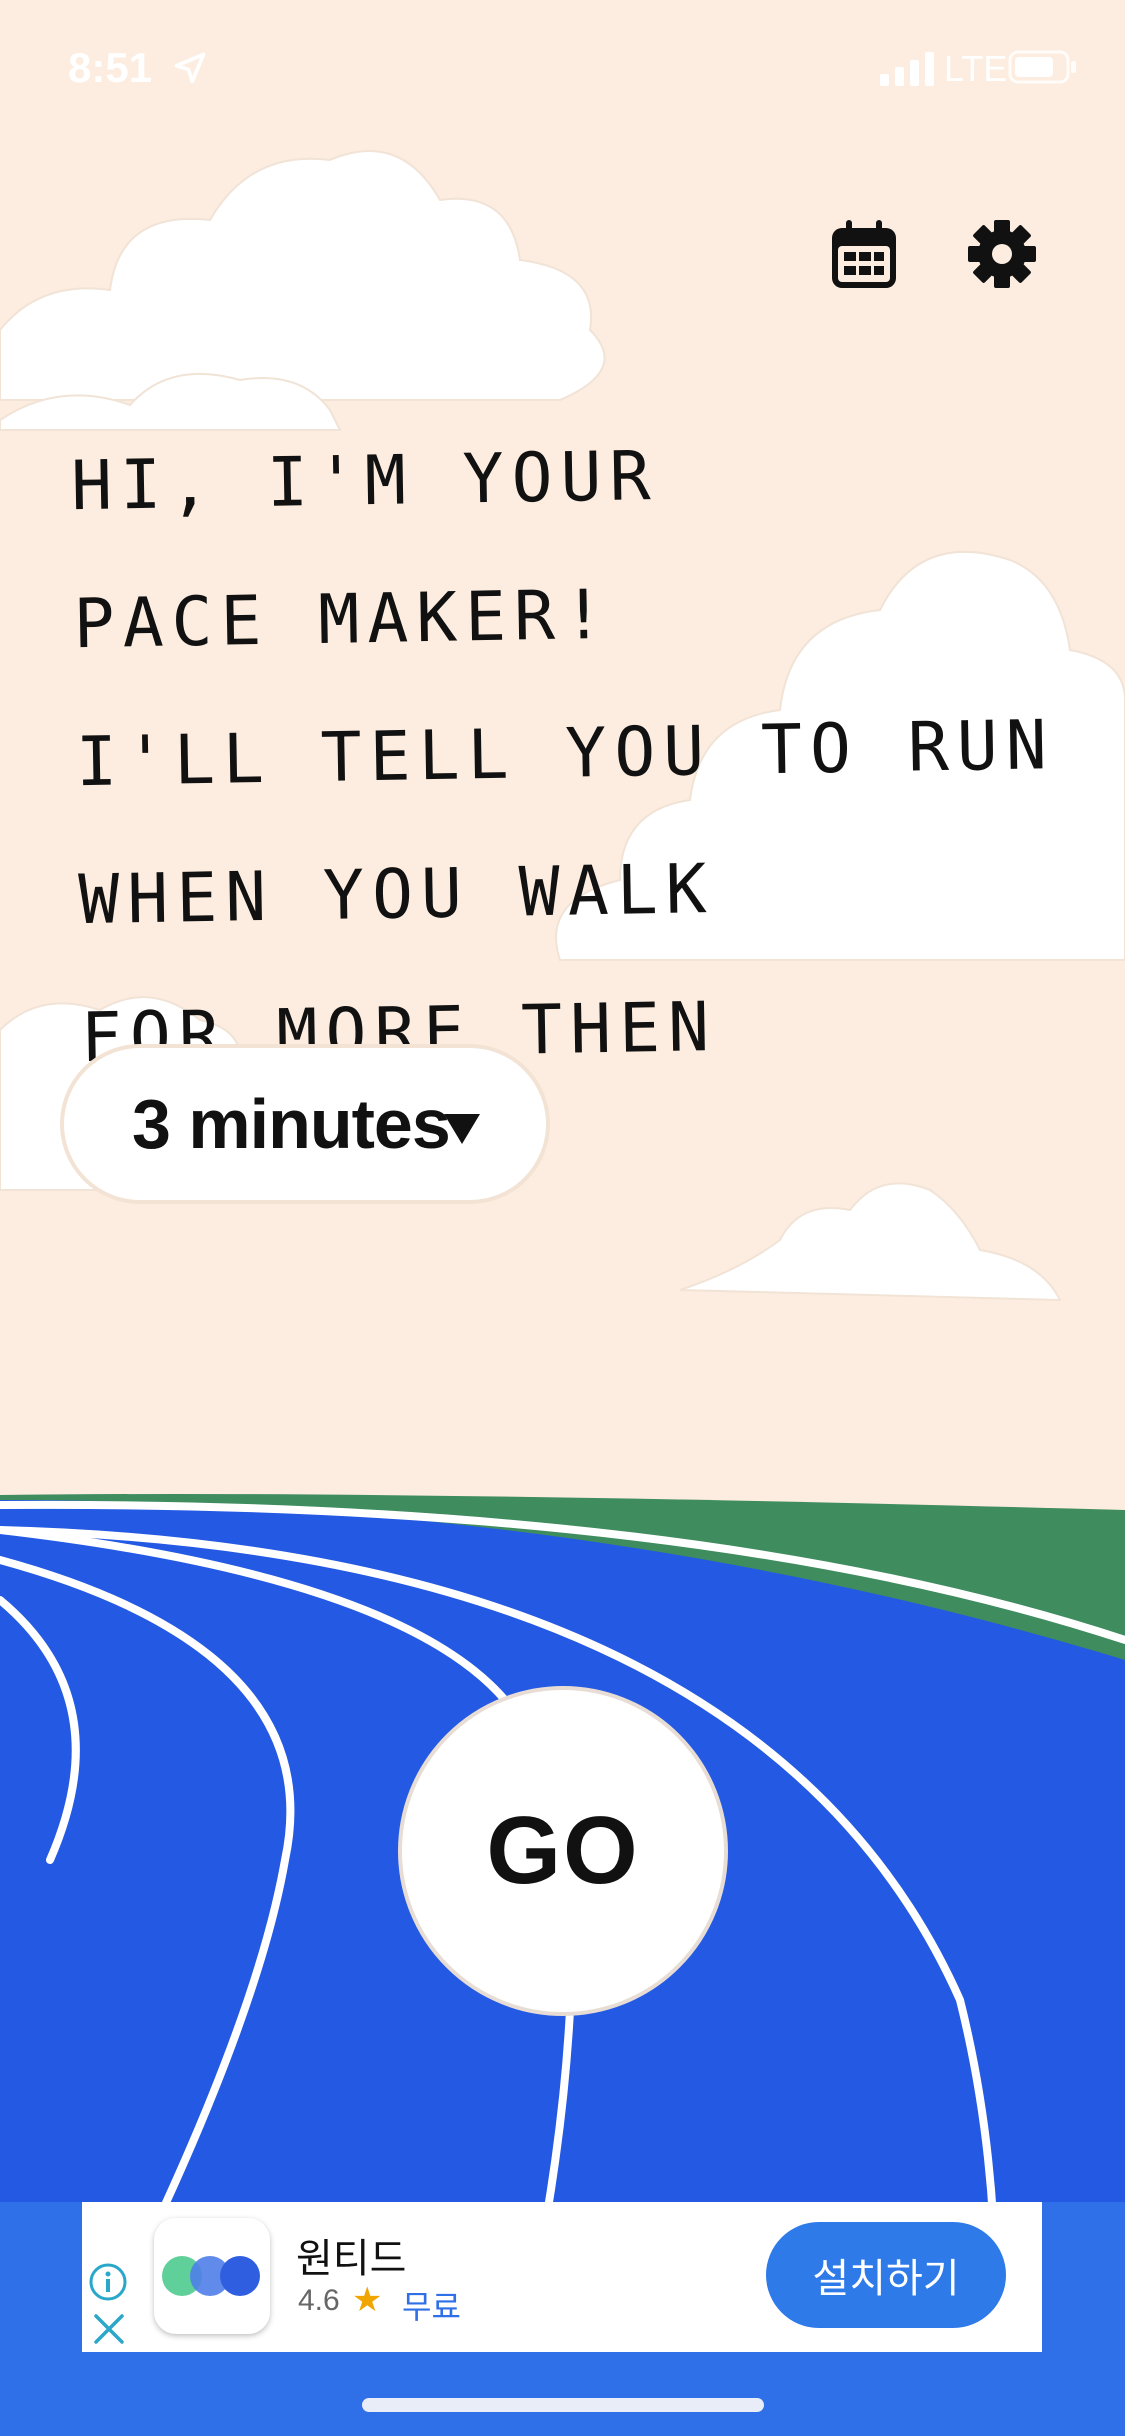  What do you see at coordinates (291, 1124) in the screenshot?
I see `duration-value: 3 minutes` at bounding box center [291, 1124].